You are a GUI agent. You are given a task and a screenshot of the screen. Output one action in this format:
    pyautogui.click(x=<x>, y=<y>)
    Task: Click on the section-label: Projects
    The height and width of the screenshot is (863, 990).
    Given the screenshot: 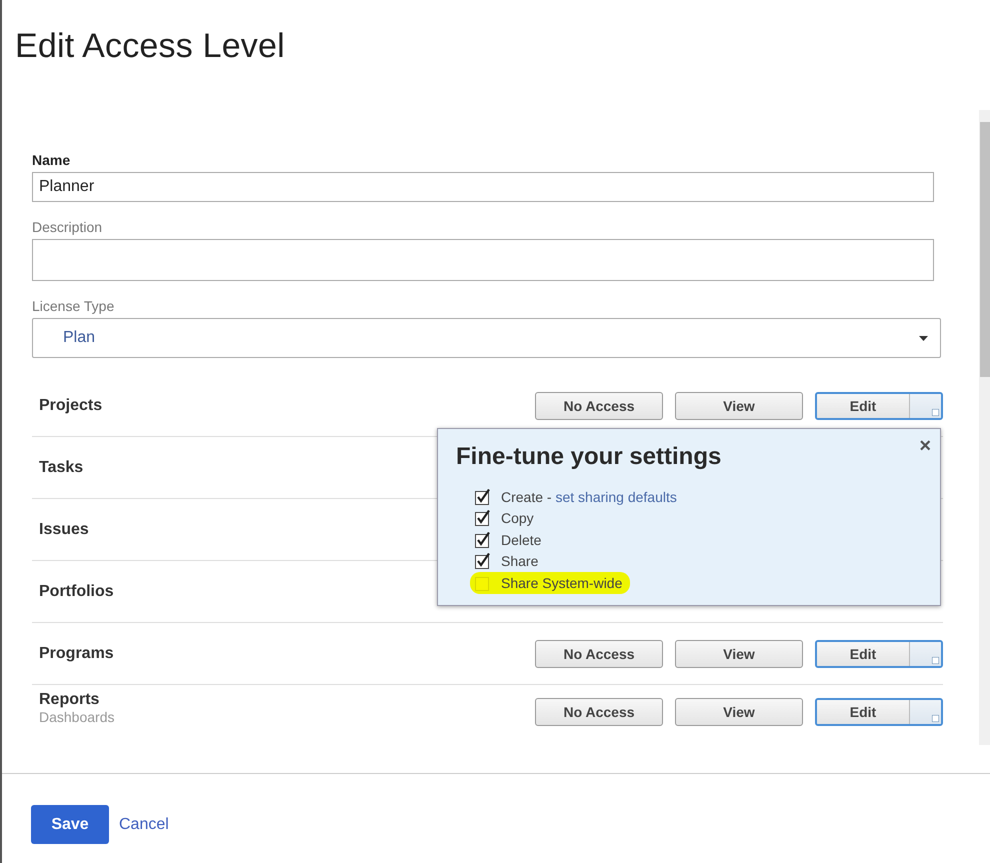 What is the action you would take?
    pyautogui.click(x=70, y=405)
    